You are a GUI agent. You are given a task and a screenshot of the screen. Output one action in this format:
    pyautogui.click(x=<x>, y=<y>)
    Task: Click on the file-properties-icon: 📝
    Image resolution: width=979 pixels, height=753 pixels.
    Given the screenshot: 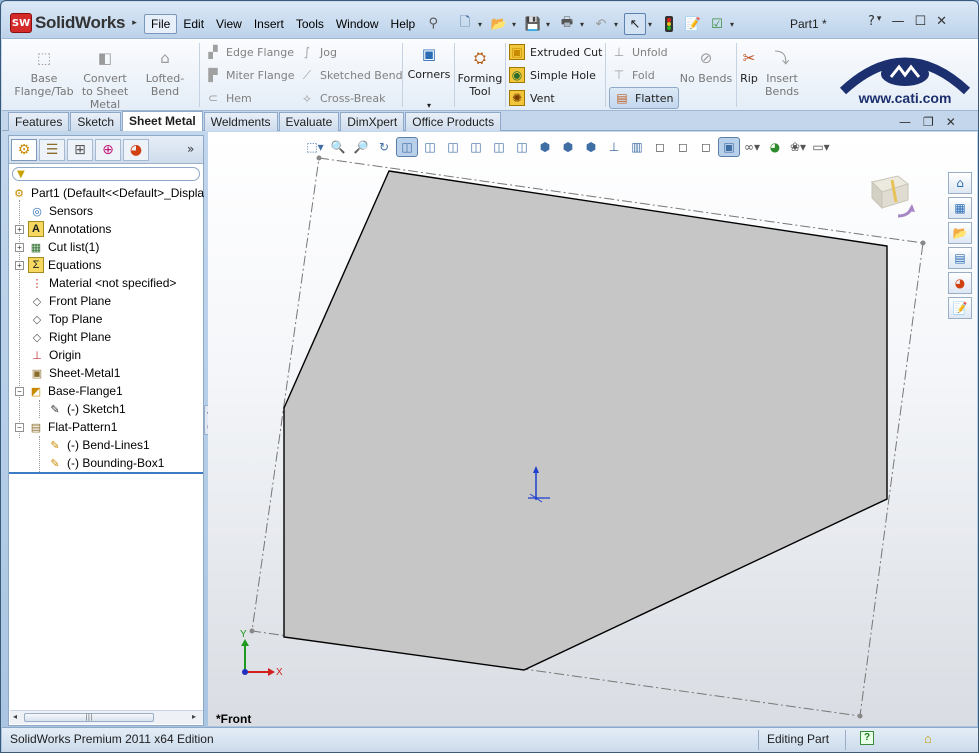 What is the action you would take?
    pyautogui.click(x=693, y=24)
    